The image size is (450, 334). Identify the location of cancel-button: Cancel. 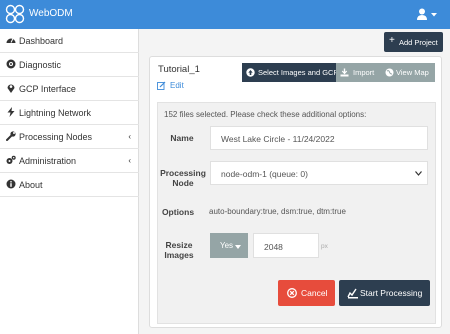
(306, 293).